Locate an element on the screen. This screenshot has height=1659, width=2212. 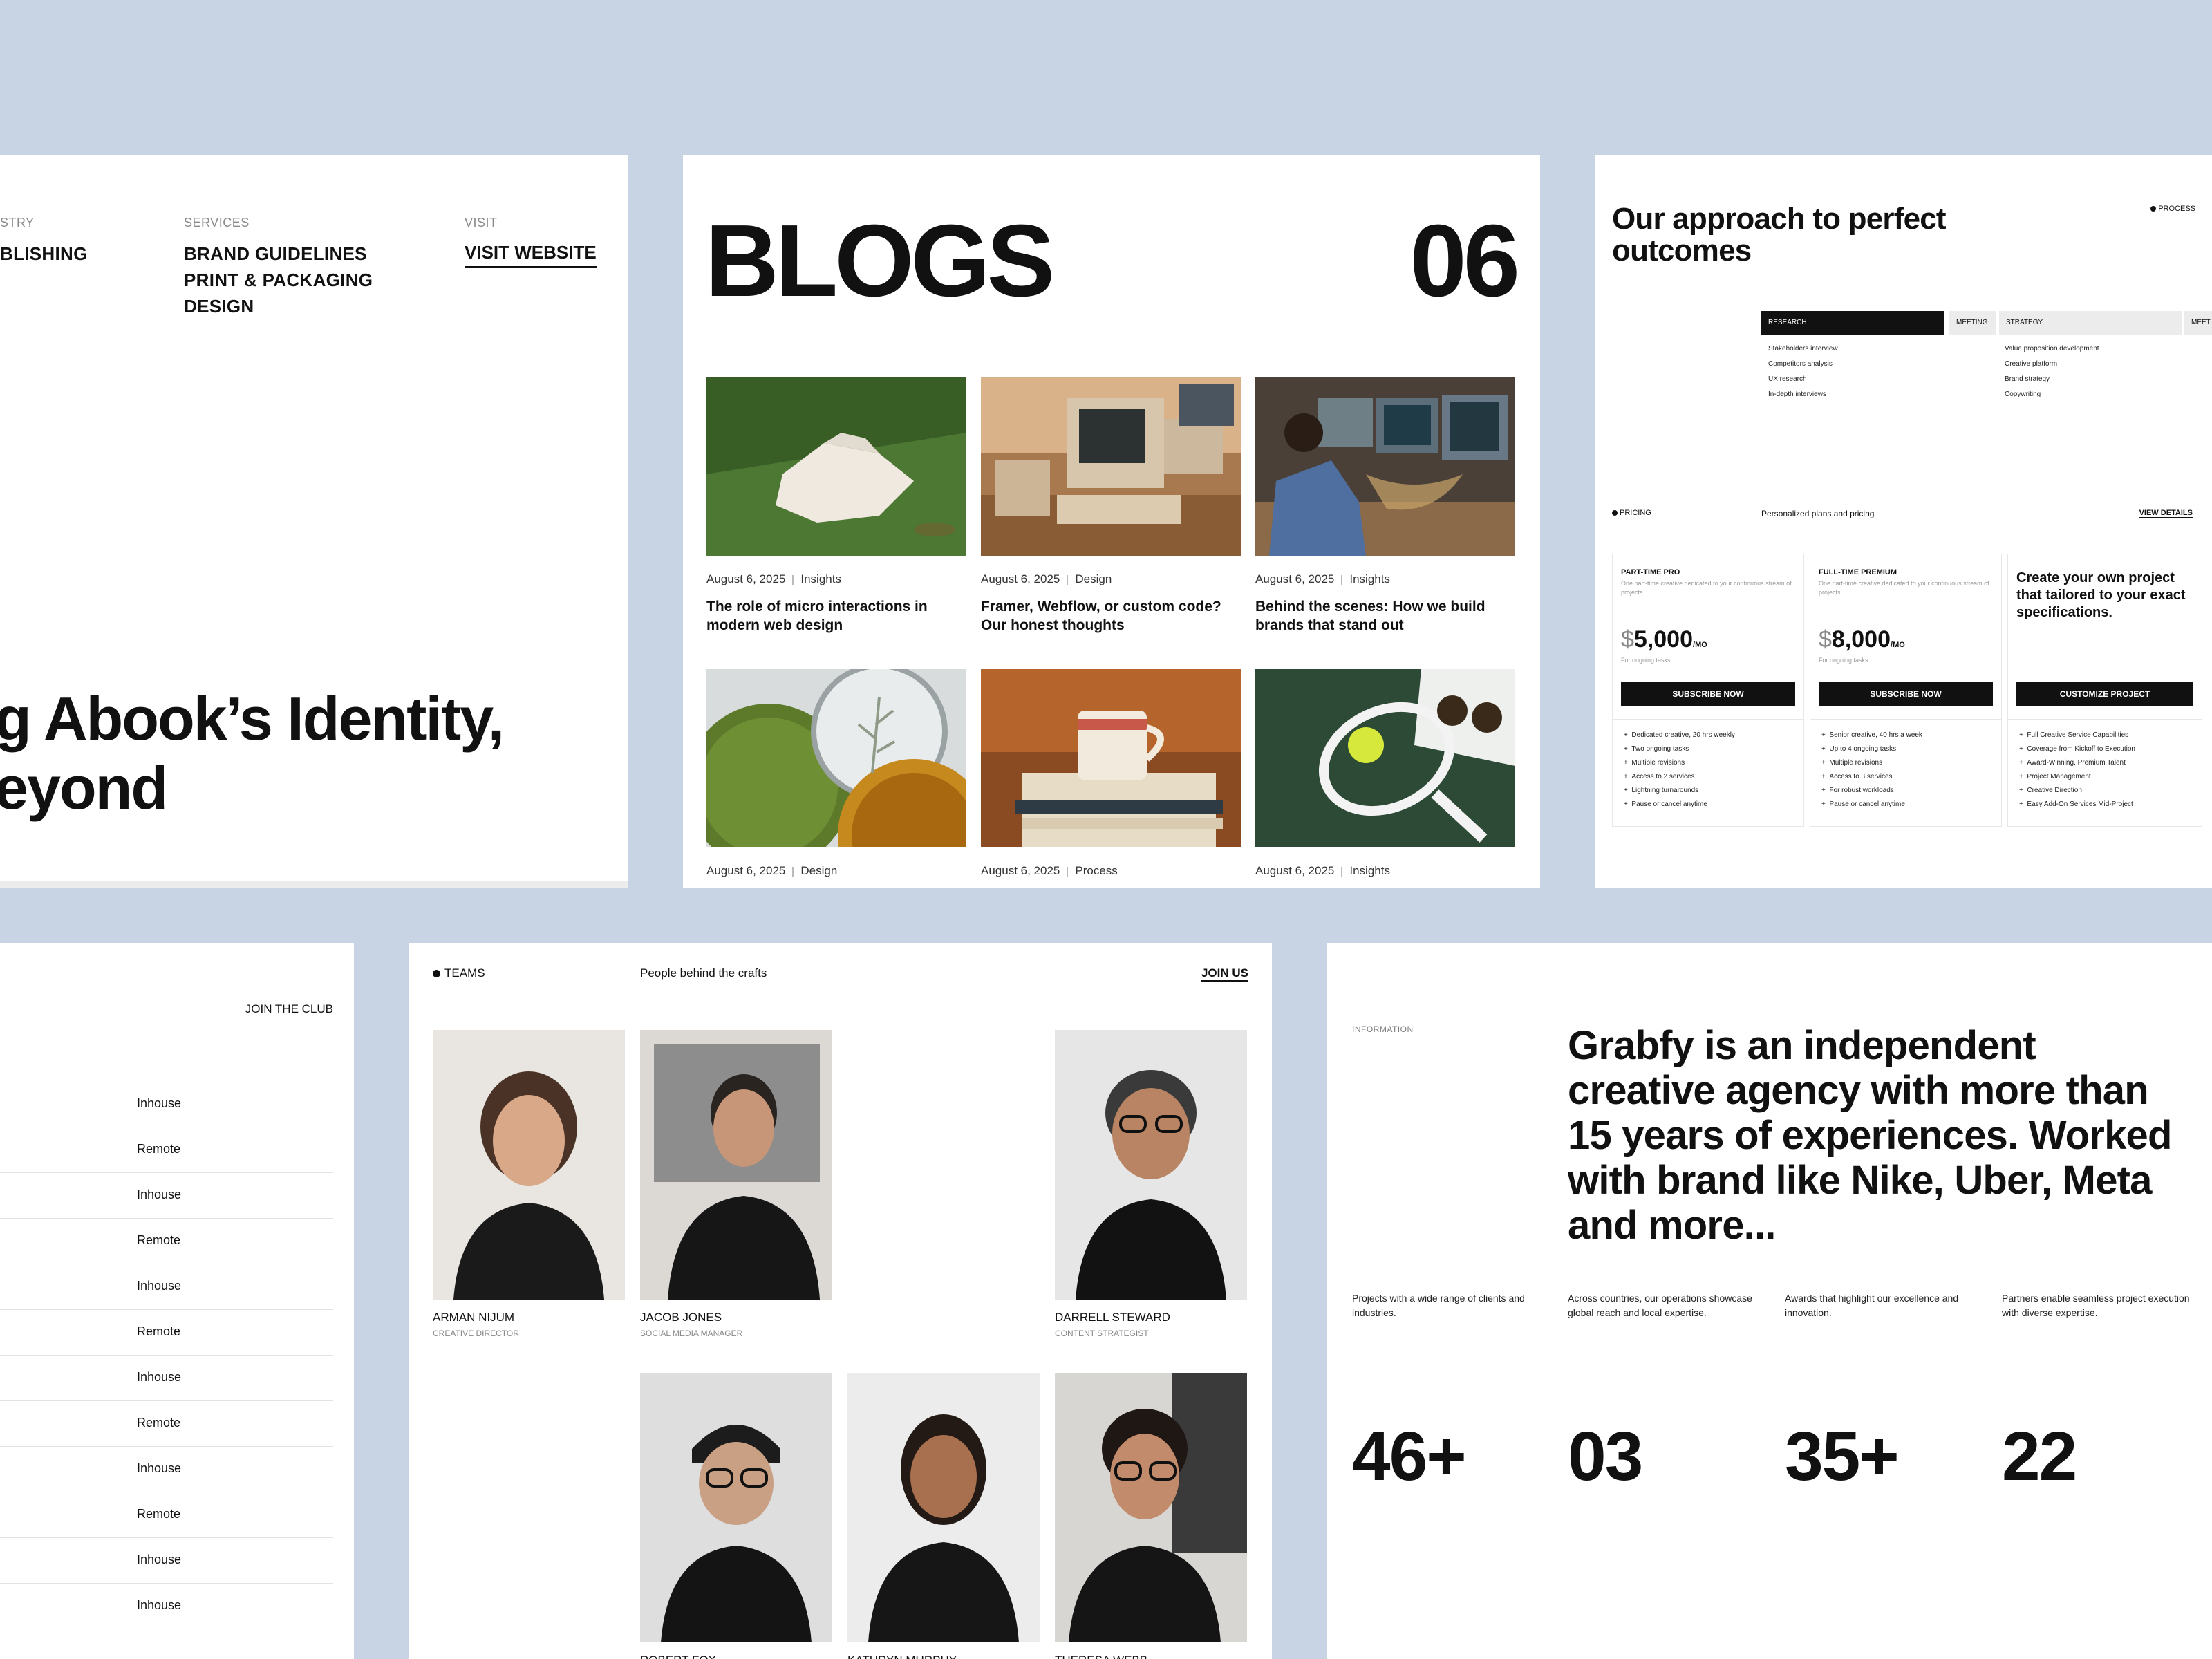
research-item: Stakeholders interview is located at coordinates (1803, 349).